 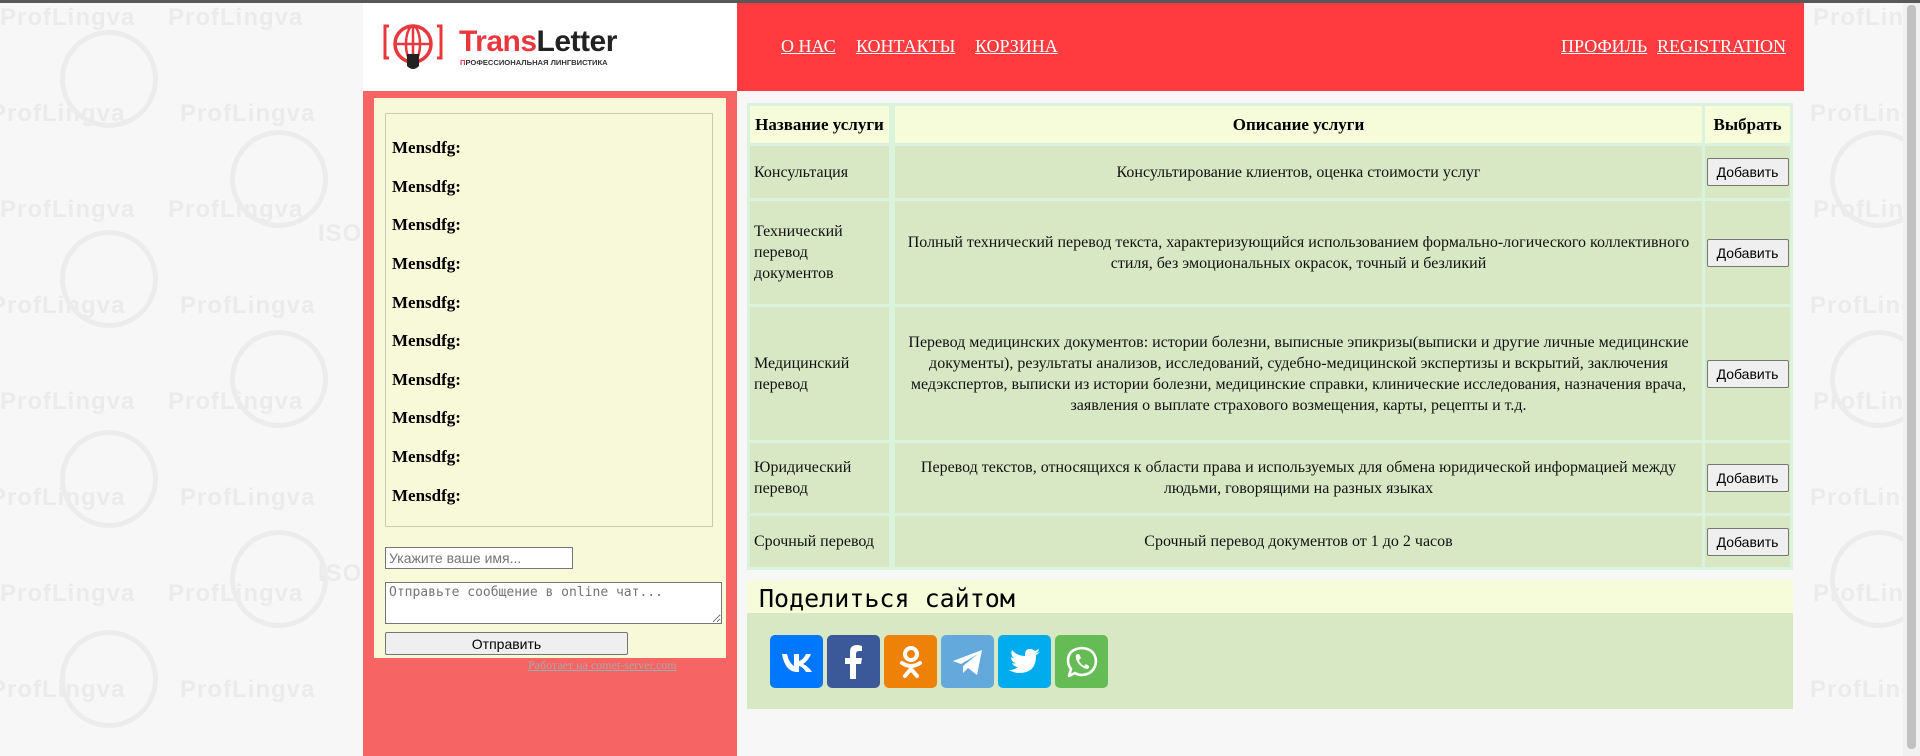 What do you see at coordinates (1604, 46) in the screenshot?
I see `nav-profile-link: ПРОФИЛЬ` at bounding box center [1604, 46].